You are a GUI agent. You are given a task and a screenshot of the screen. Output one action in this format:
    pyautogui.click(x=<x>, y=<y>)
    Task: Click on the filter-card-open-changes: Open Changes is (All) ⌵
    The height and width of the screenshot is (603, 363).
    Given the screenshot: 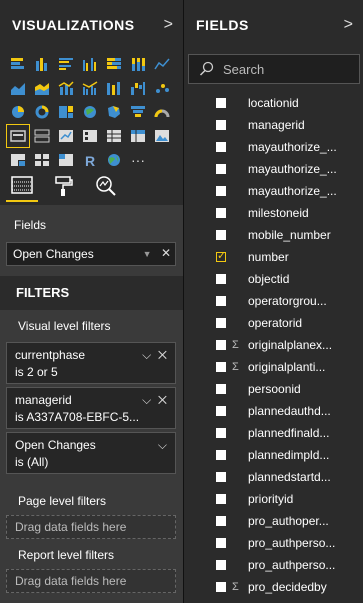 What is the action you would take?
    pyautogui.click(x=91, y=453)
    